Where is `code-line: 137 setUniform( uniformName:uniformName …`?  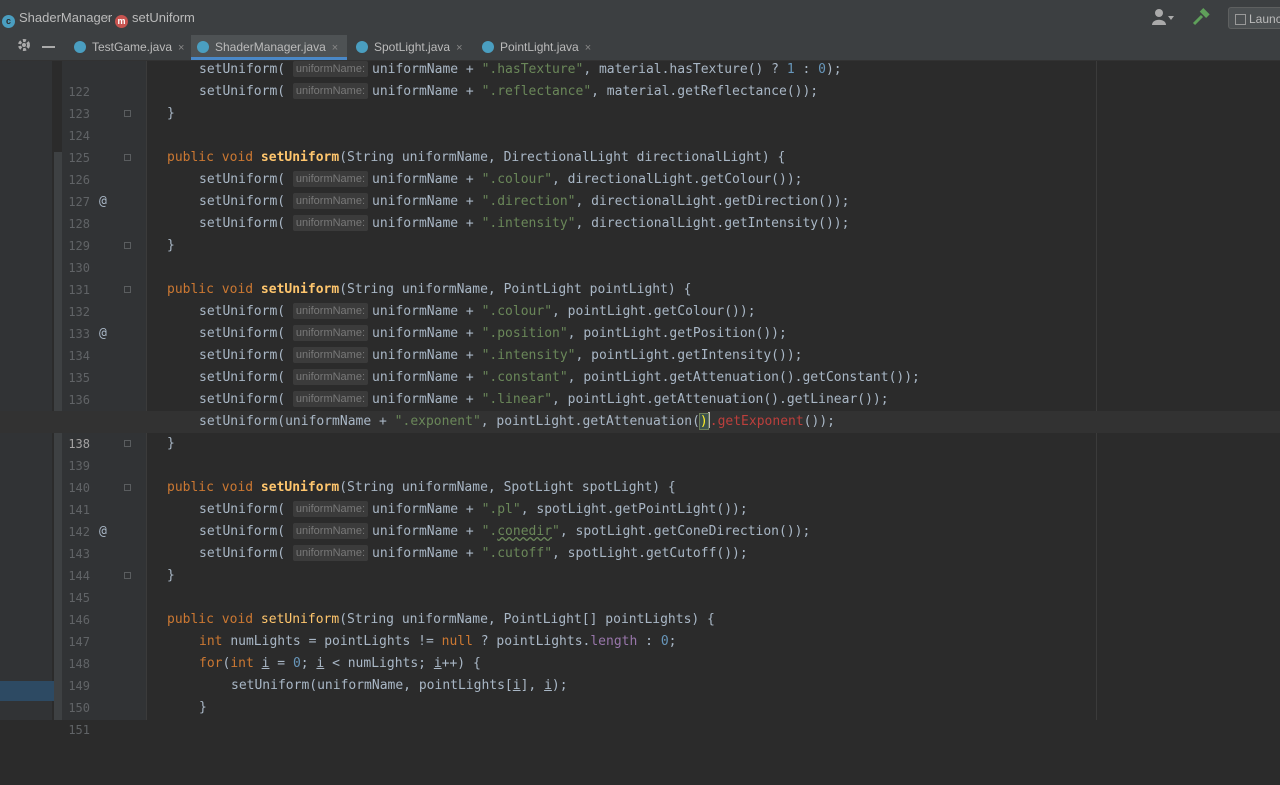 code-line: 137 setUniform( uniformName:uniformName … is located at coordinates (640, 409).